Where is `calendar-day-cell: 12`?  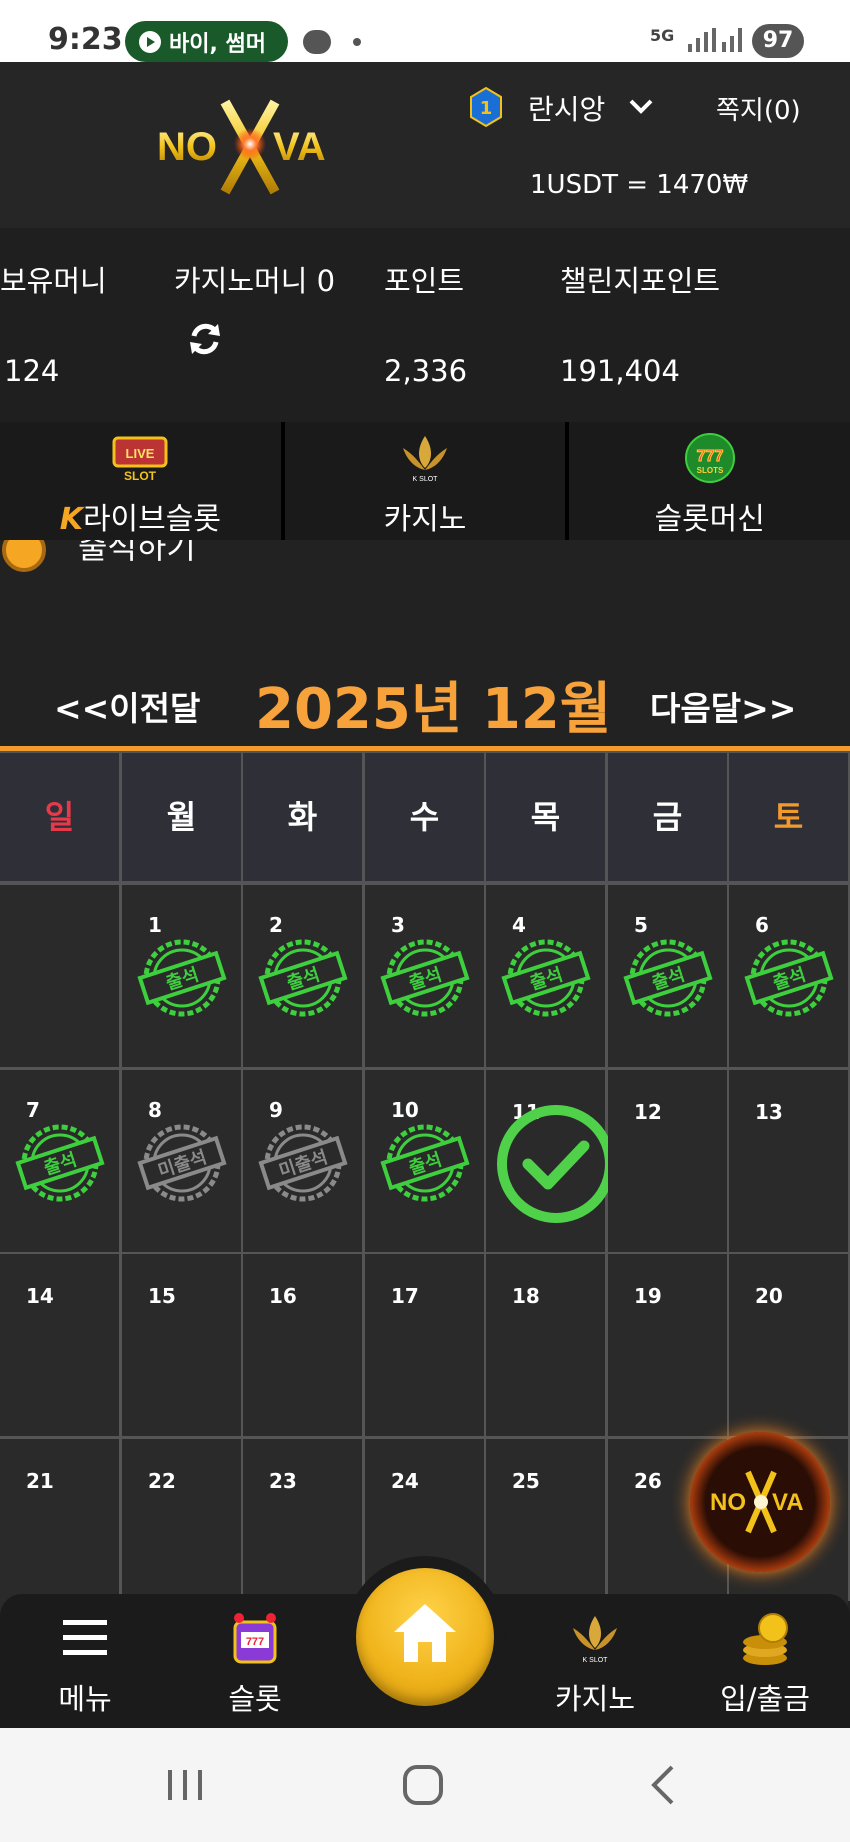 calendar-day-cell: 12 is located at coordinates (667, 1160).